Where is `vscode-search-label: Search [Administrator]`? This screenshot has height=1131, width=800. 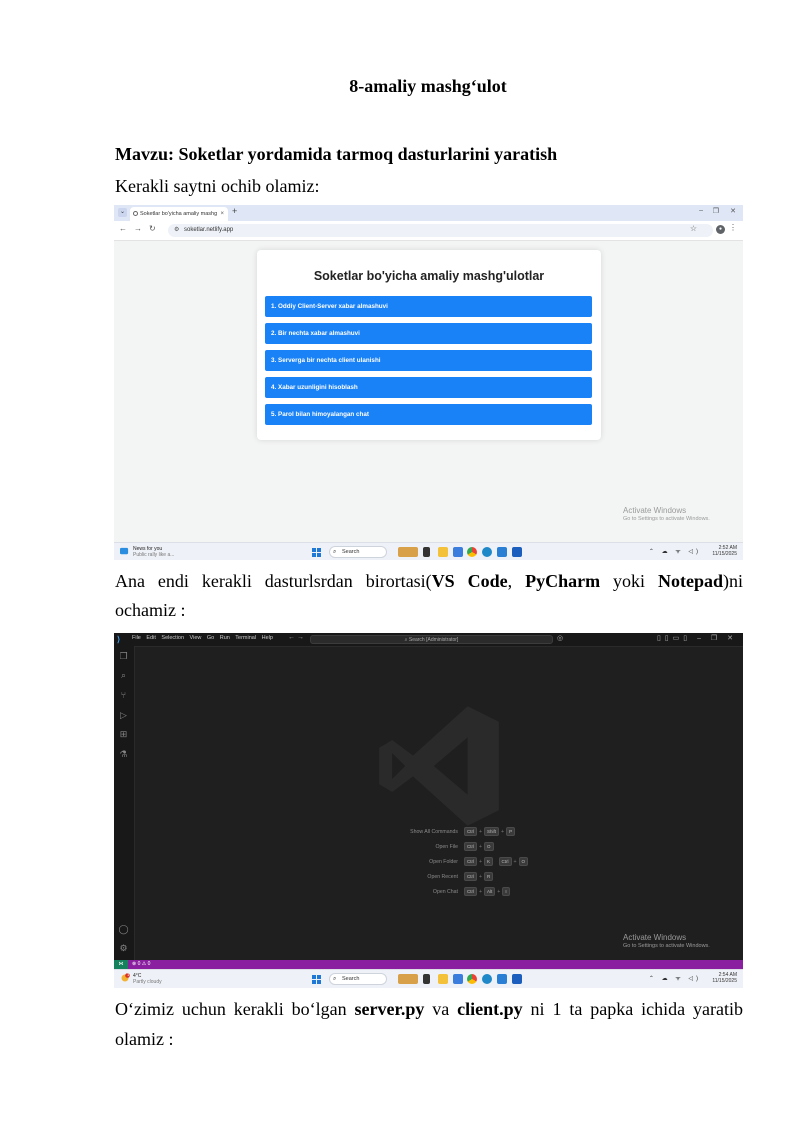
vscode-search-label: Search [Administrator] is located at coordinates (433, 640).